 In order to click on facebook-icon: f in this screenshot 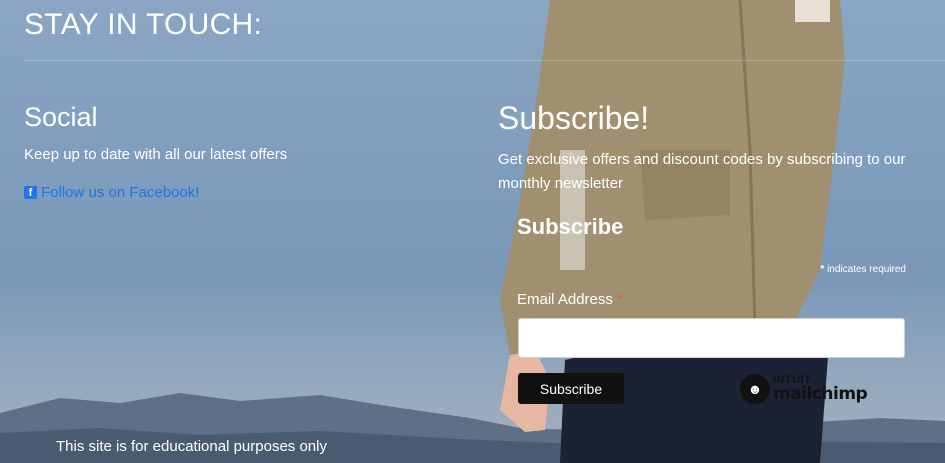, I will do `click(30, 192)`.